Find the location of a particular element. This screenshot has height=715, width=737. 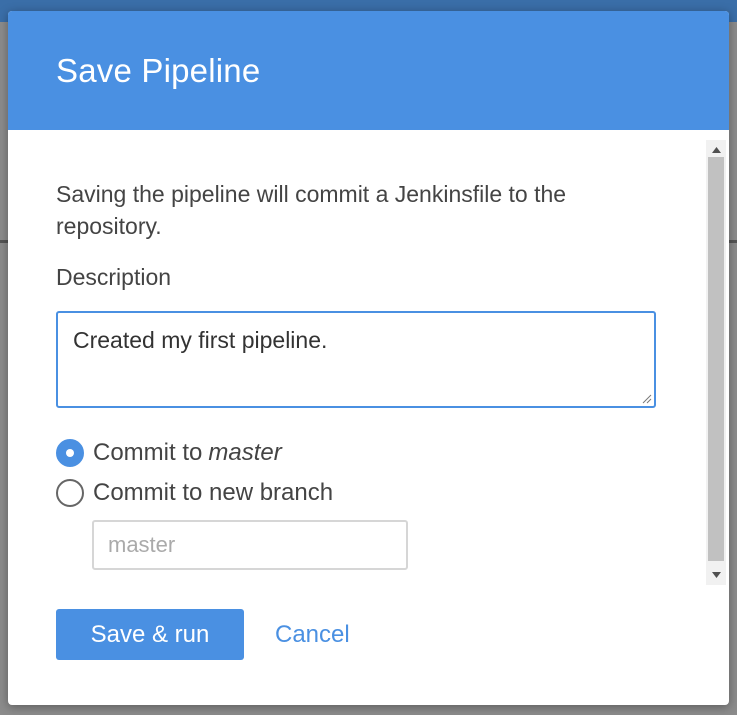

description-textarea: Created my first pipeline. is located at coordinates (356, 359).